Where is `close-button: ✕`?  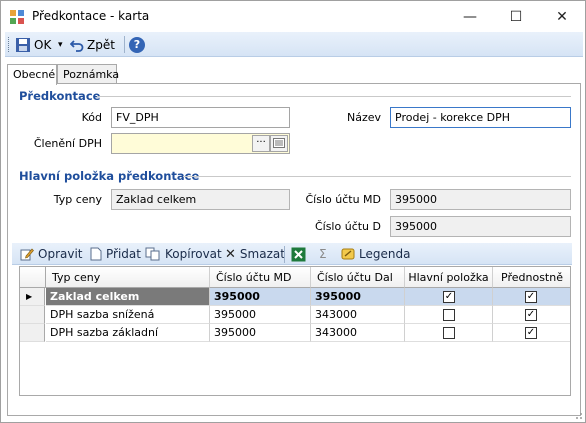
close-button: ✕ is located at coordinates (562, 16).